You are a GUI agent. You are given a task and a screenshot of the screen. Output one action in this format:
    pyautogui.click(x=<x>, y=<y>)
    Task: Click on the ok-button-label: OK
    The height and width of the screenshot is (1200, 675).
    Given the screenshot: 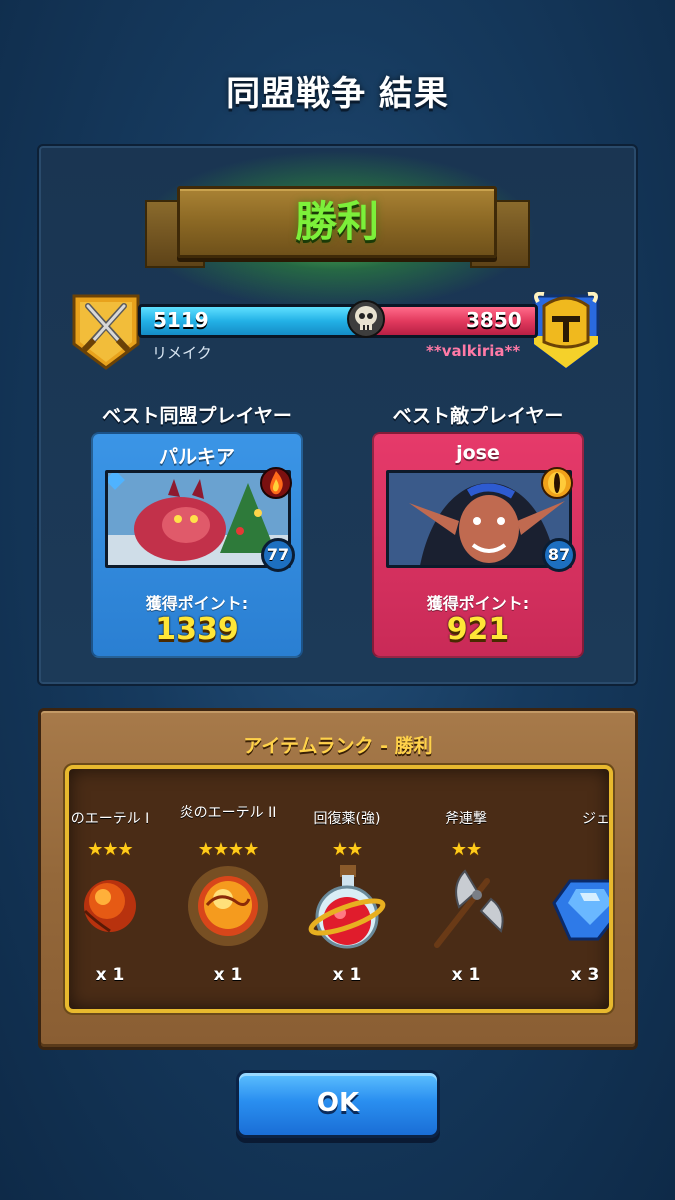 What is the action you would take?
    pyautogui.click(x=338, y=1103)
    